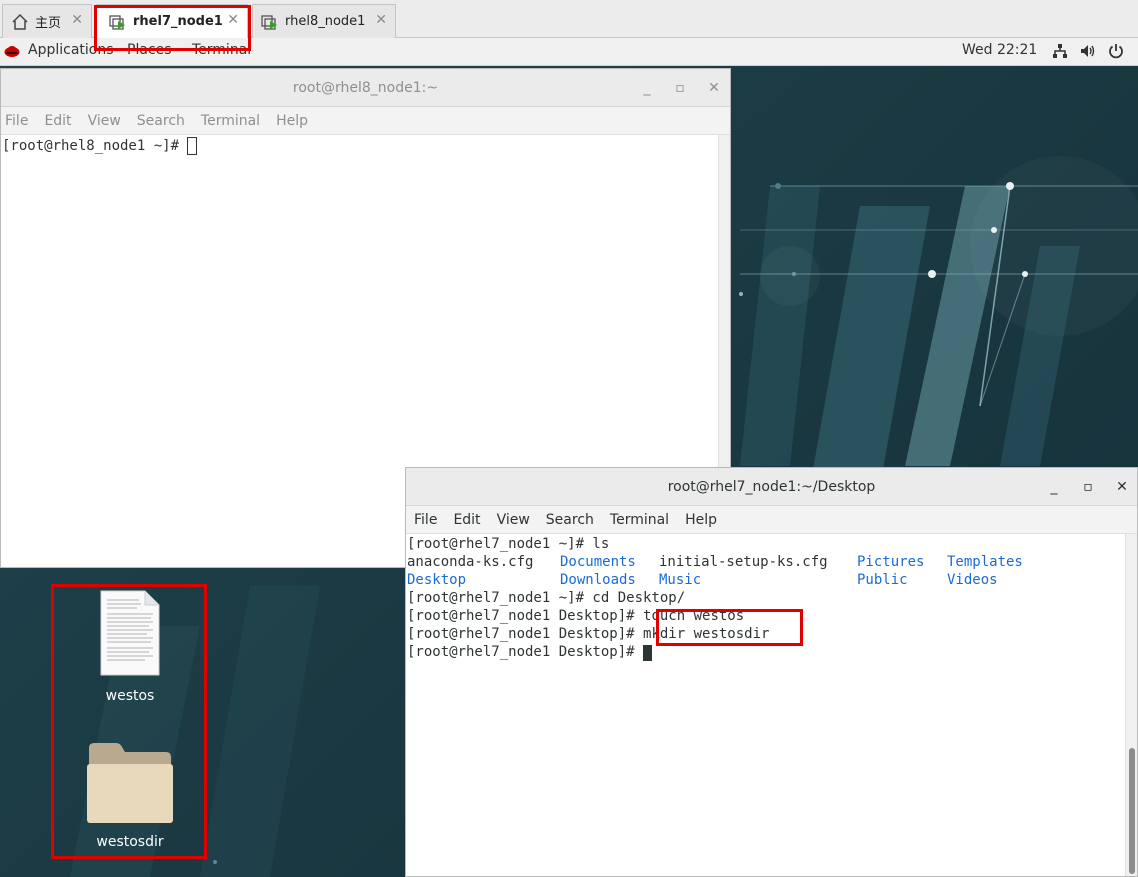 The width and height of the screenshot is (1138, 877). I want to click on tab-rhel8-node1: rhel8_node1 ✕, so click(324, 21).